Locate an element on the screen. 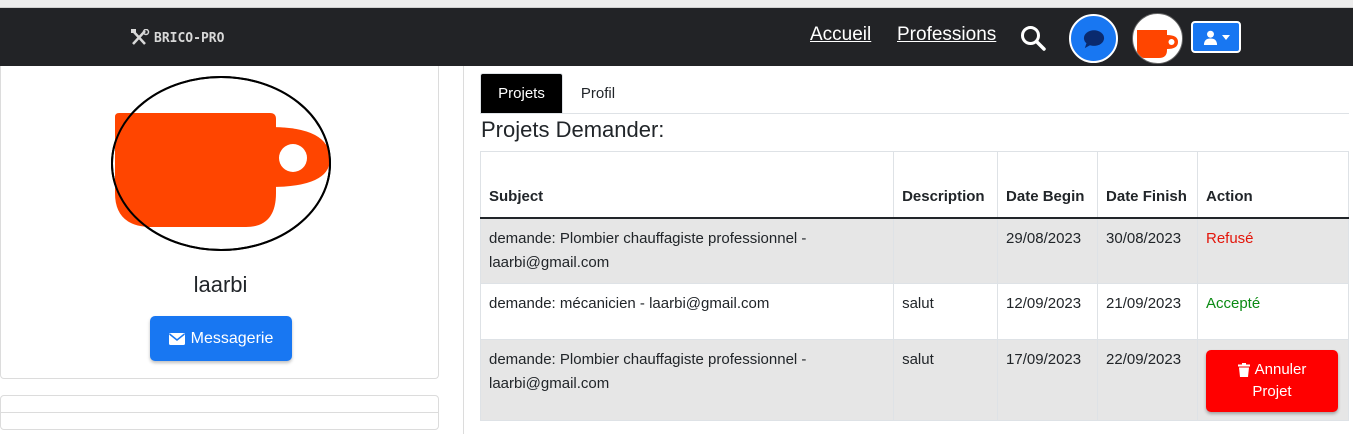  column-divider is located at coordinates (463, 250).